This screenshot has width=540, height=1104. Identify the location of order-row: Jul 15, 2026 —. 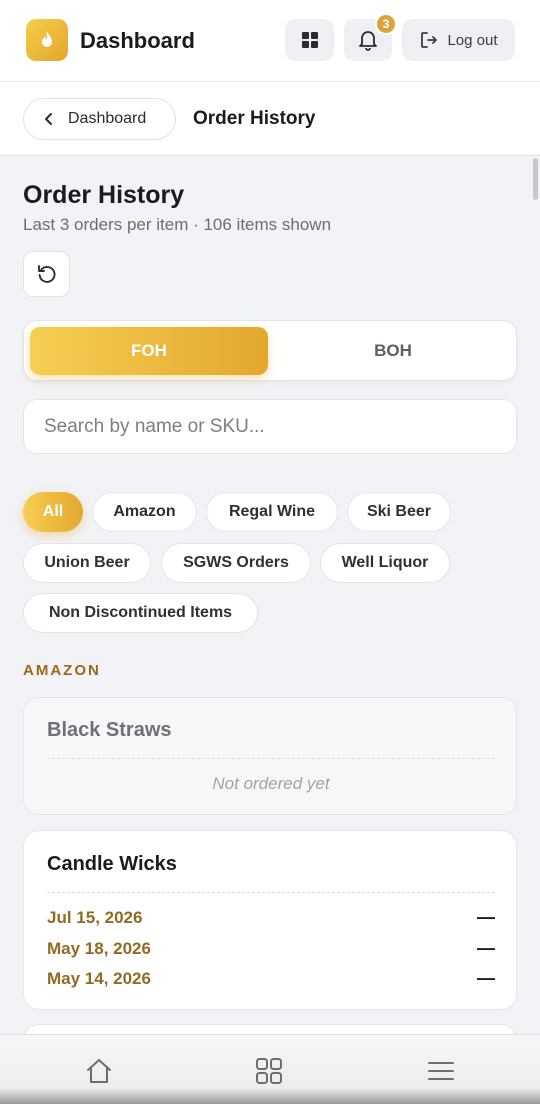
(271, 917).